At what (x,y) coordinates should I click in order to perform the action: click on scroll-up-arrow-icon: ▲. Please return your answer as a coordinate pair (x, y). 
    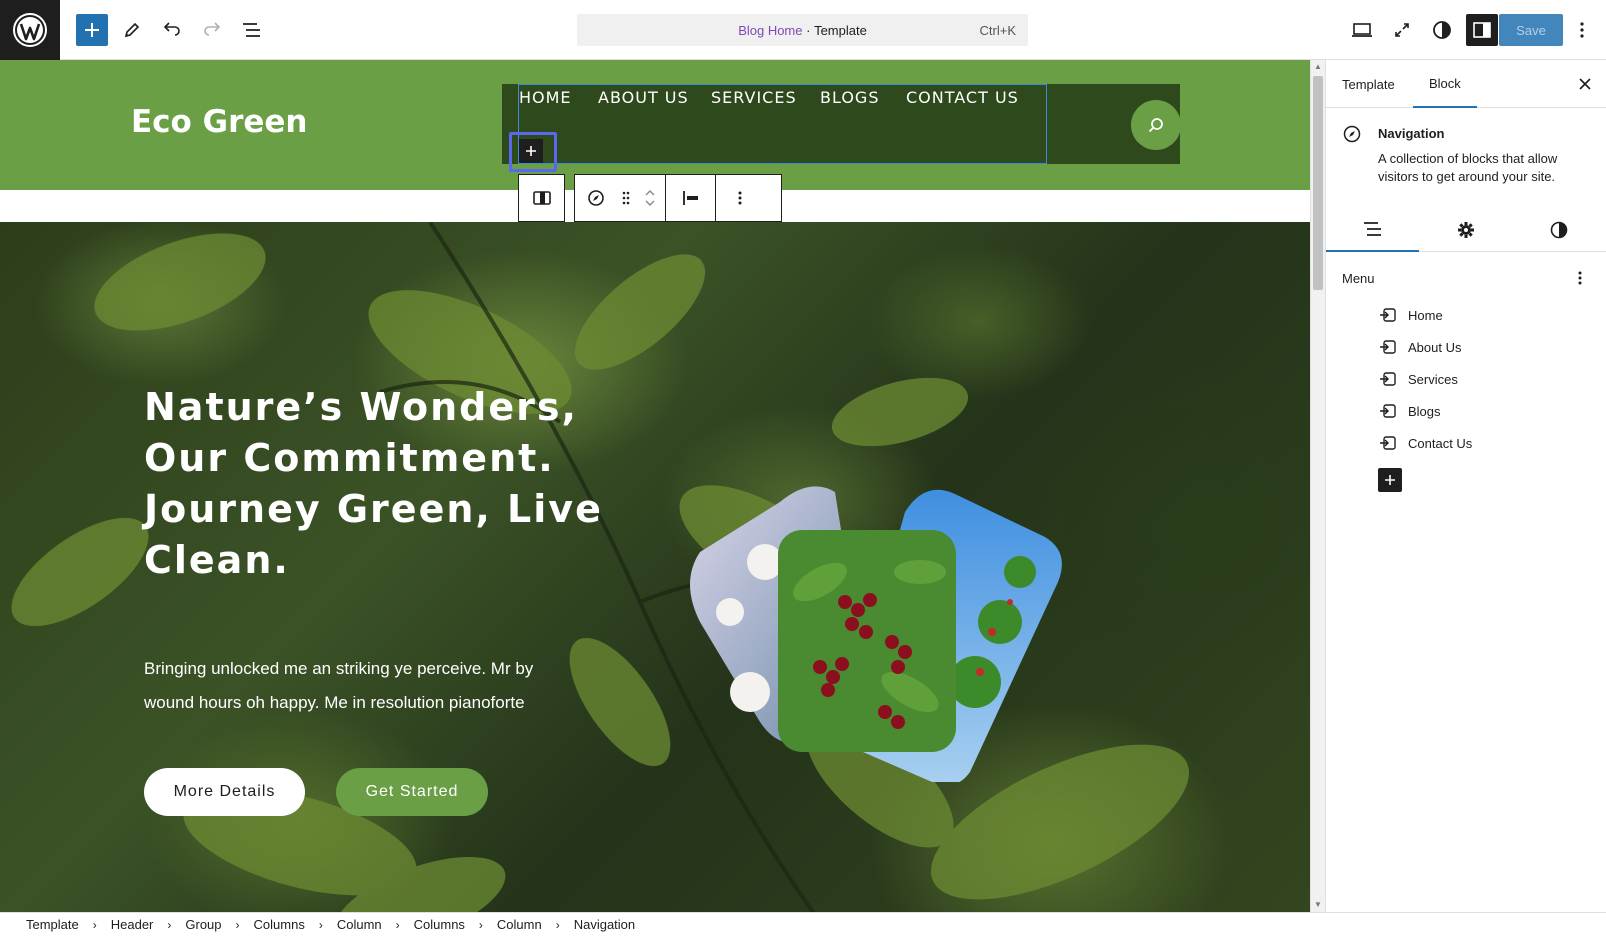
    Looking at the image, I should click on (1318, 67).